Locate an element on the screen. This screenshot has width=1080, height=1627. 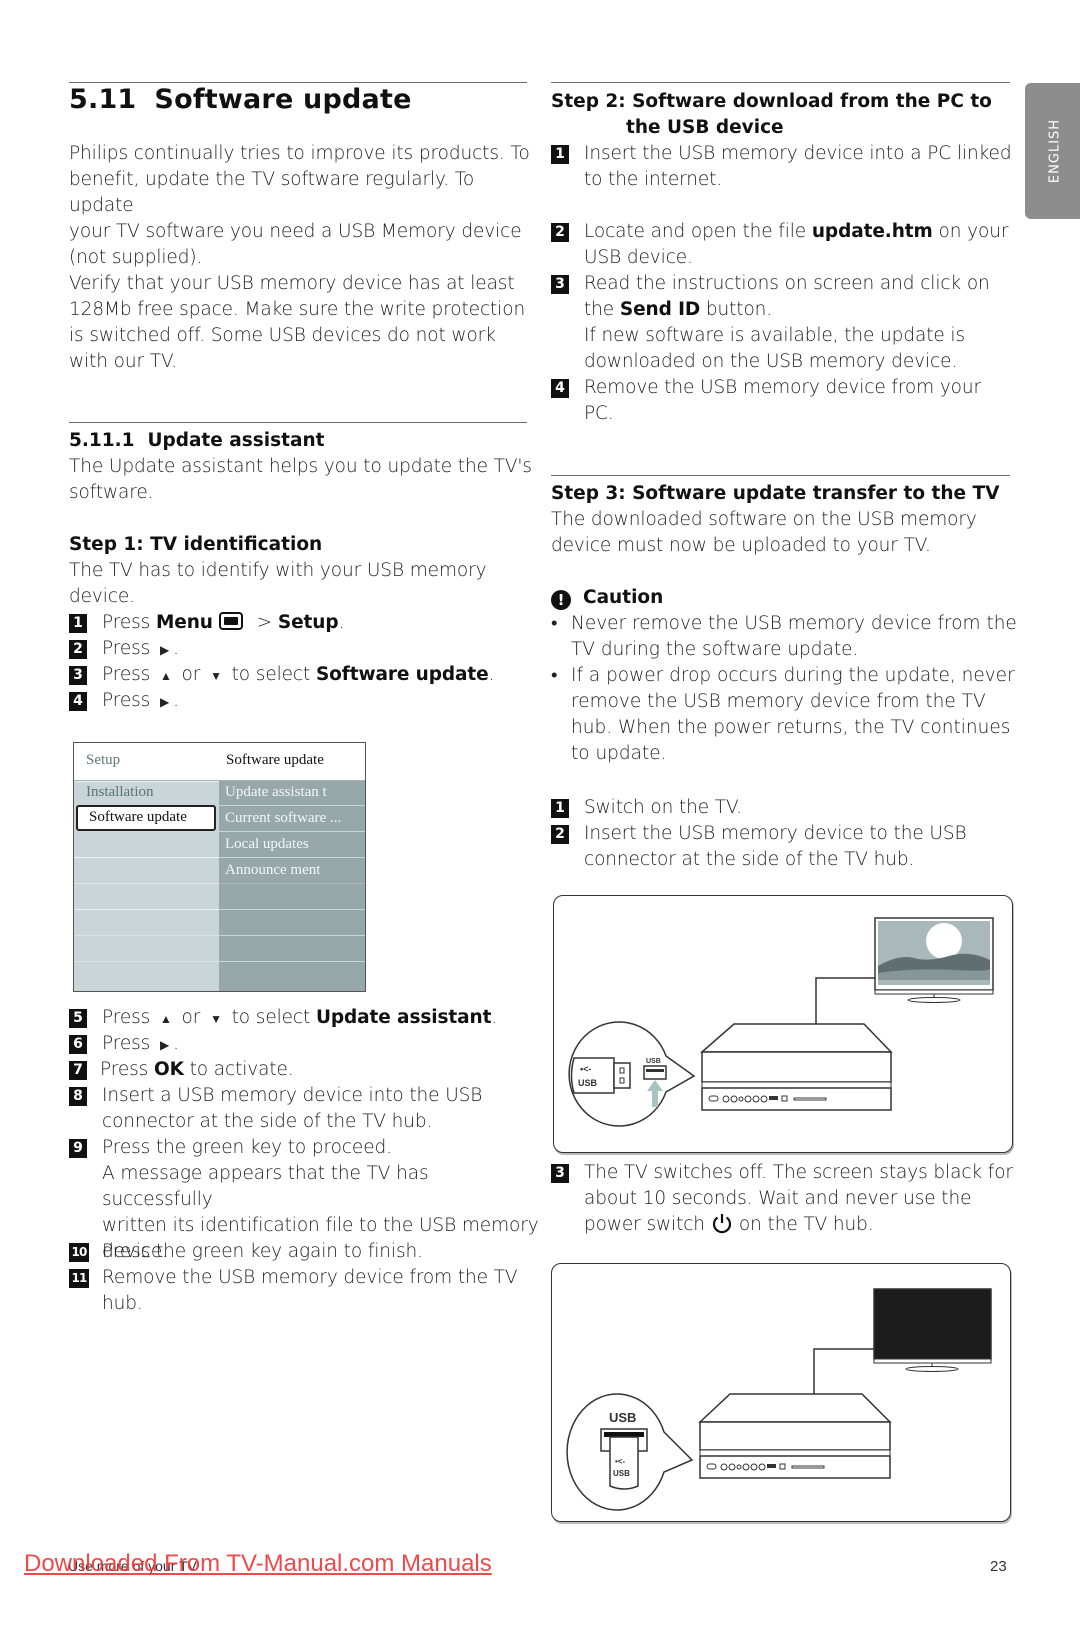
section-title: 5.11 Software update is located at coordinates (240, 99).